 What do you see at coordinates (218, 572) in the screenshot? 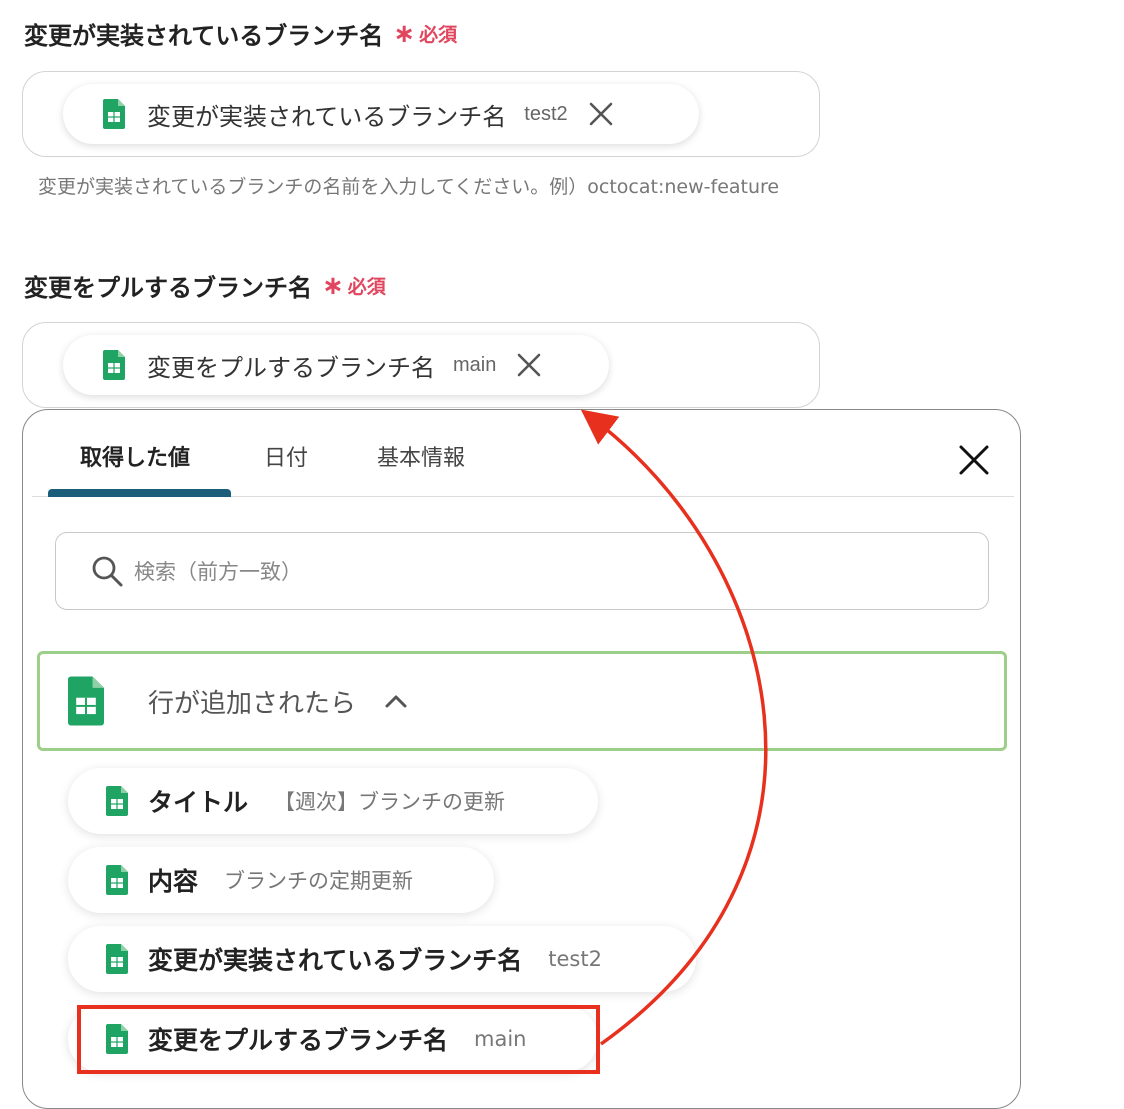
I see `search-placeholder: 検索（前方一致）` at bounding box center [218, 572].